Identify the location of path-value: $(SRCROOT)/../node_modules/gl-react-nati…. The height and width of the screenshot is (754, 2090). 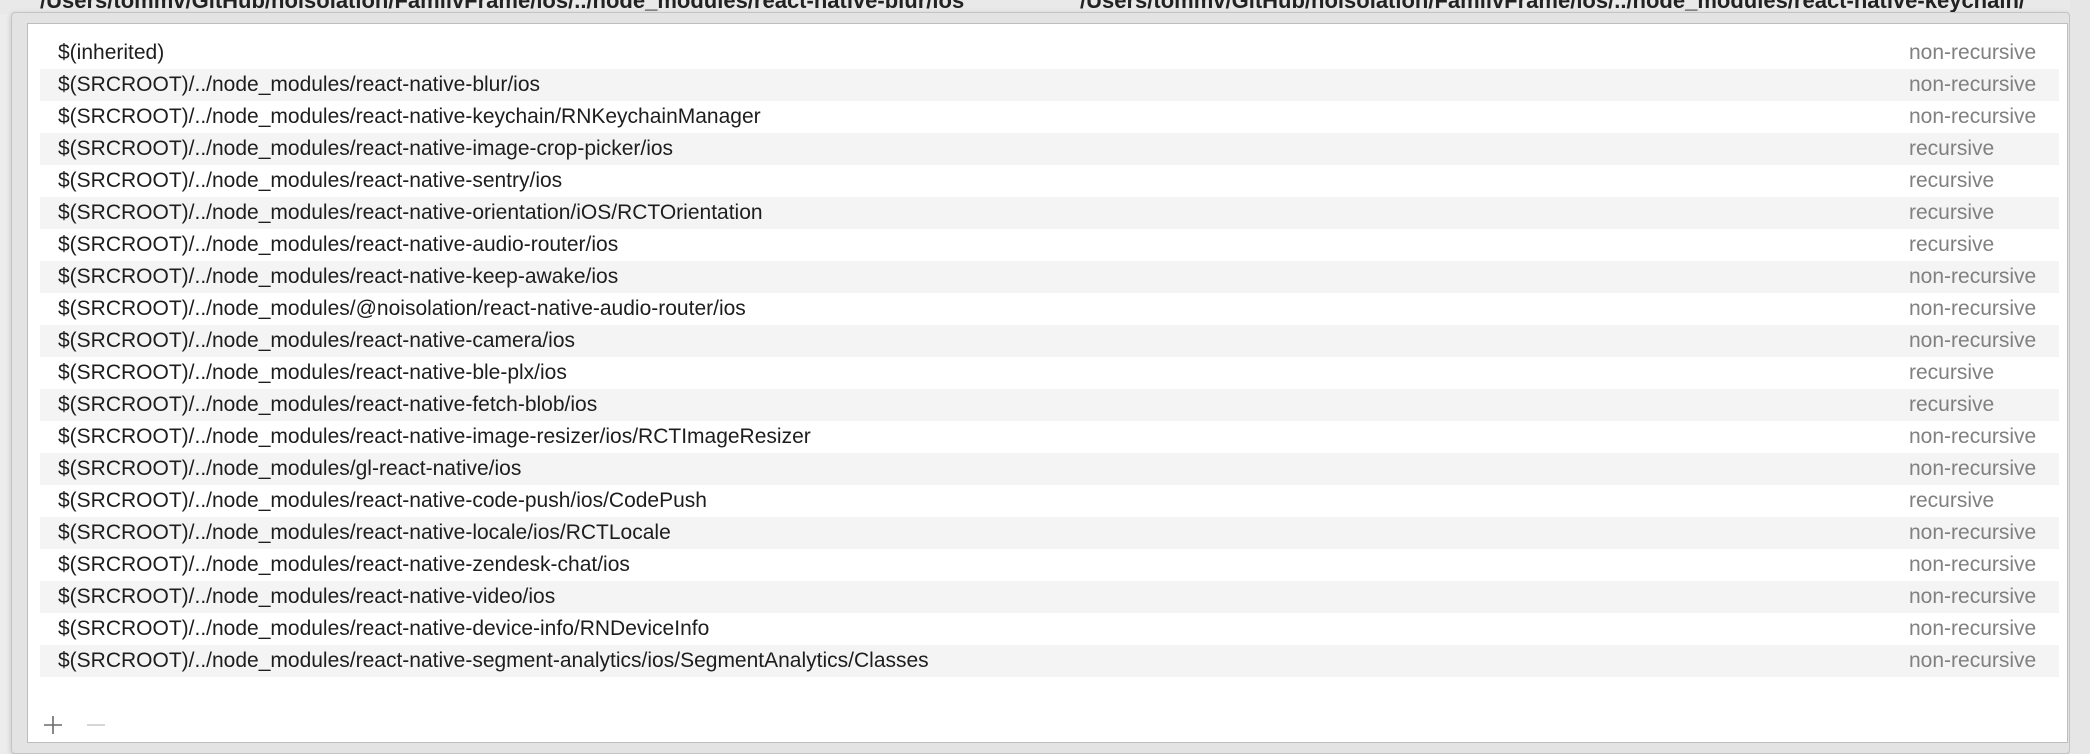
(289, 469).